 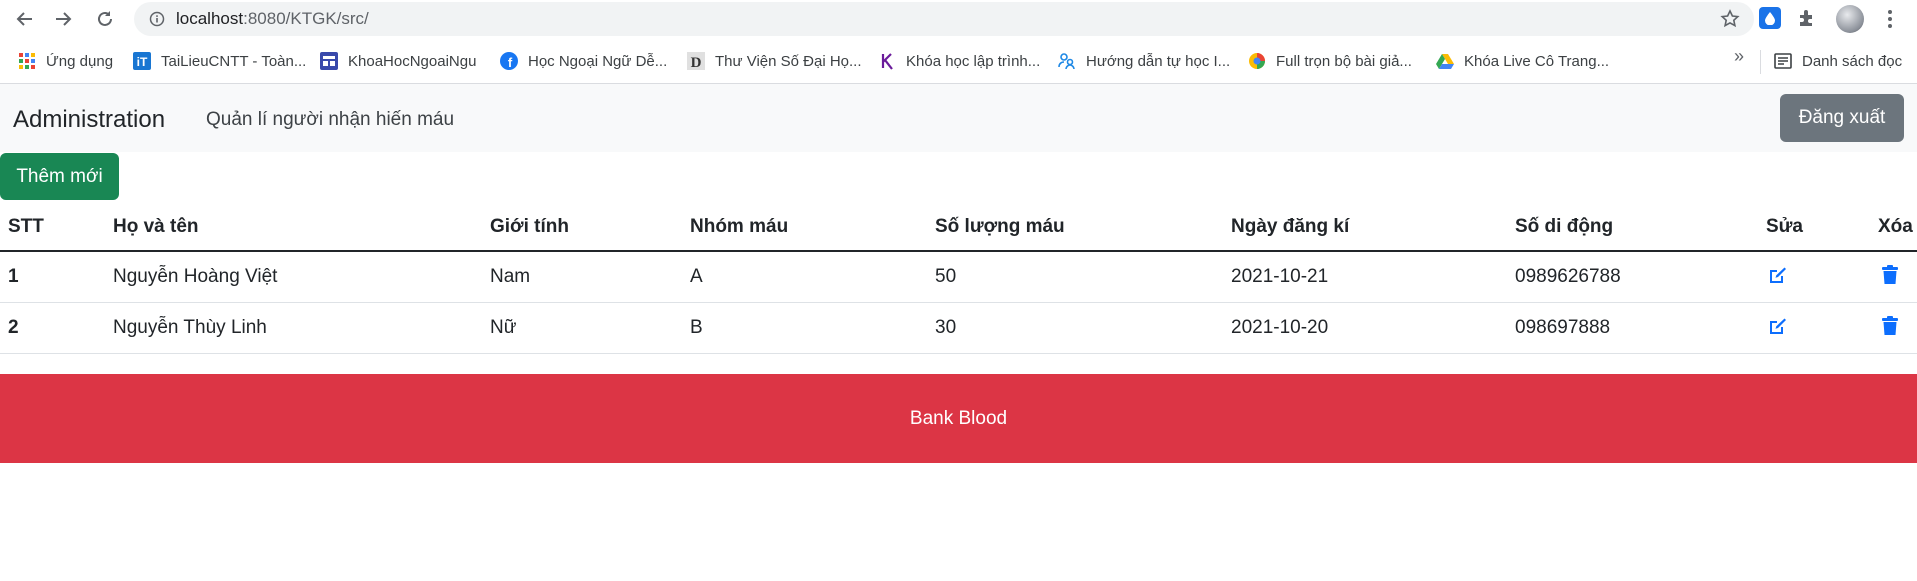 I want to click on reading-list-icon, so click(x=1783, y=61).